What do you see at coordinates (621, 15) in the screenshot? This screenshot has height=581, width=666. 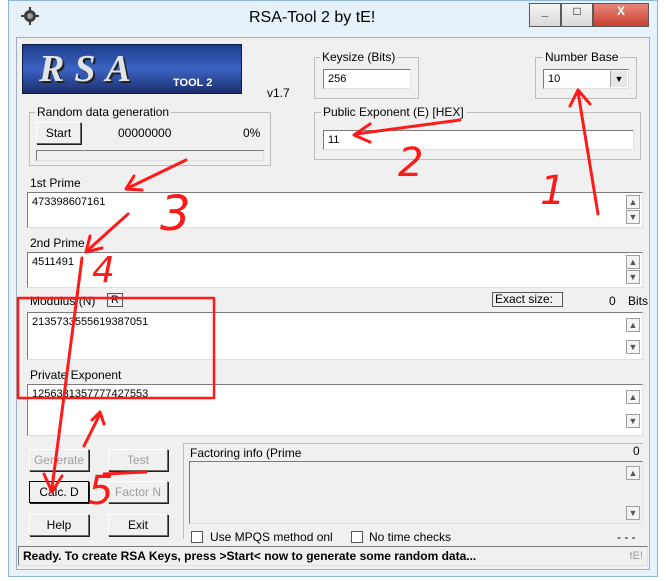 I see `close-button: X` at bounding box center [621, 15].